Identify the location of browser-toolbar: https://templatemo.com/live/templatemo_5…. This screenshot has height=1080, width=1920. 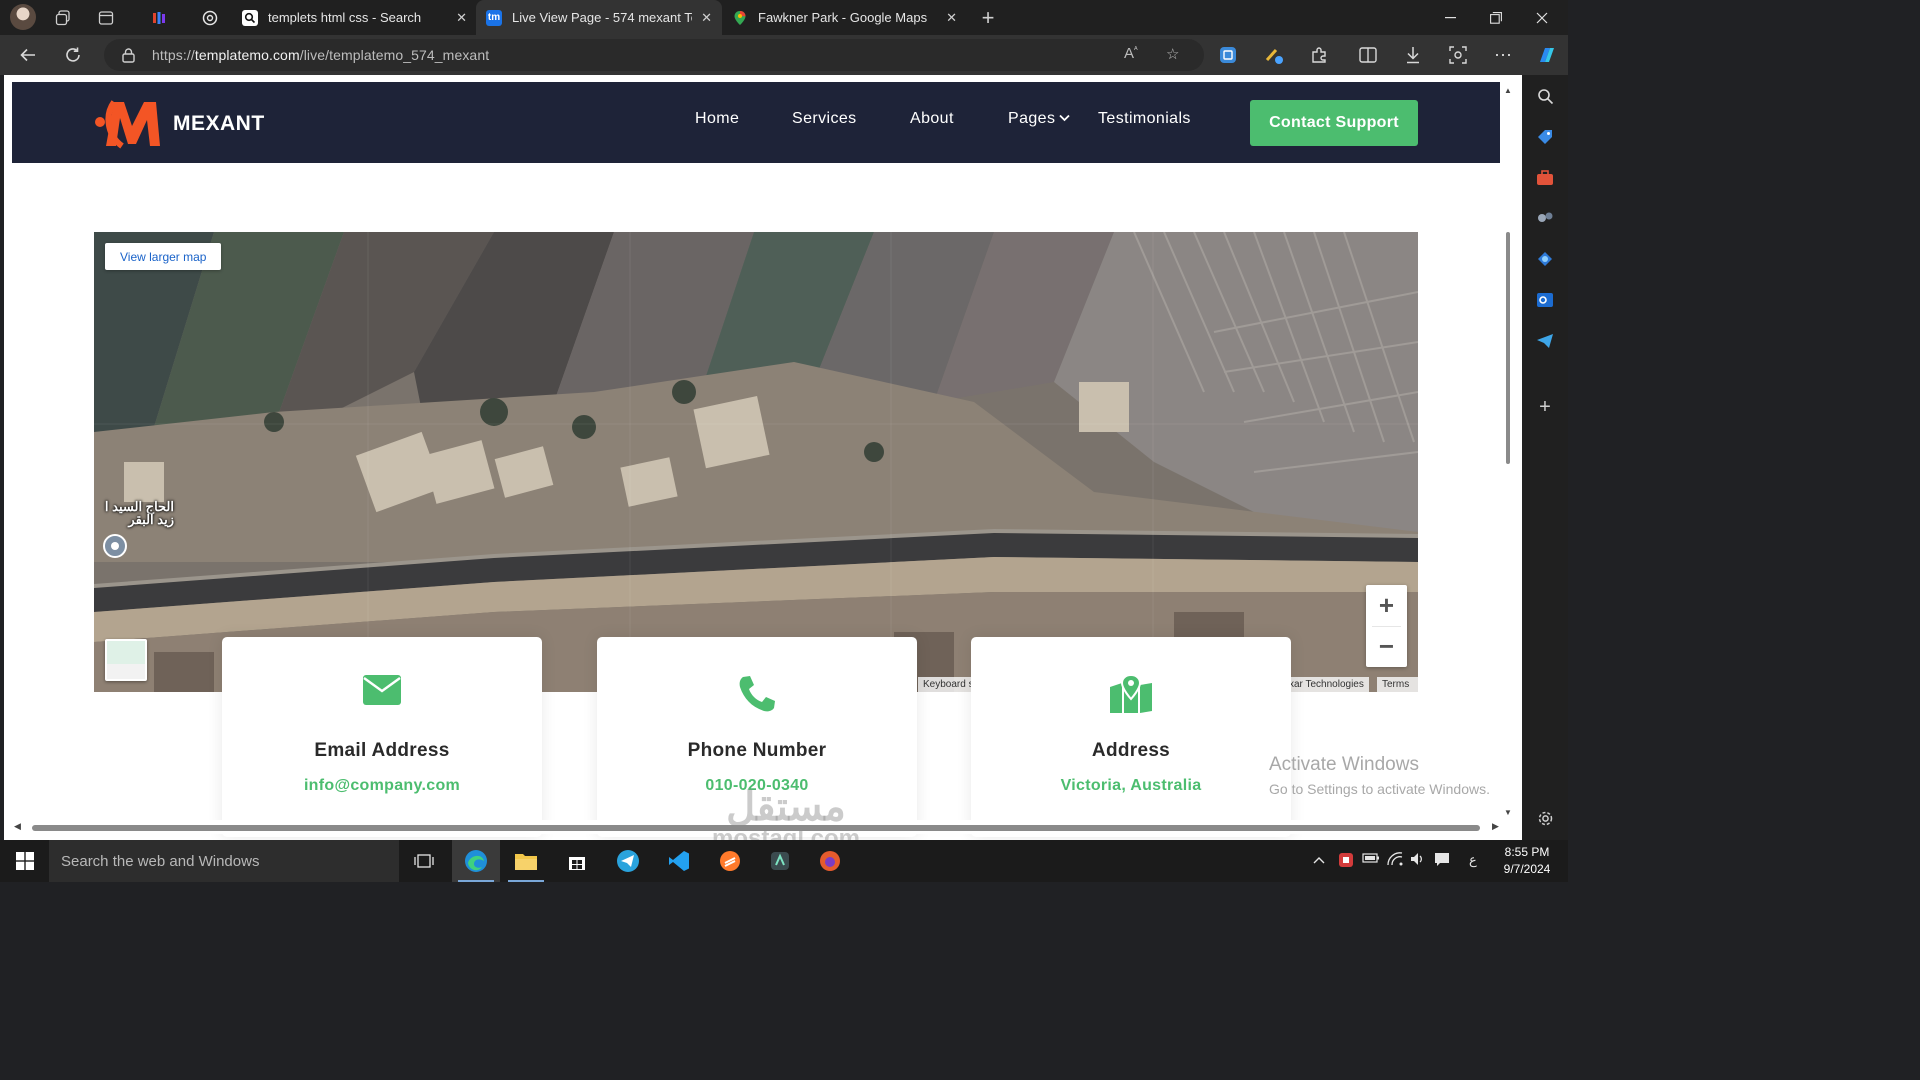
(784, 55).